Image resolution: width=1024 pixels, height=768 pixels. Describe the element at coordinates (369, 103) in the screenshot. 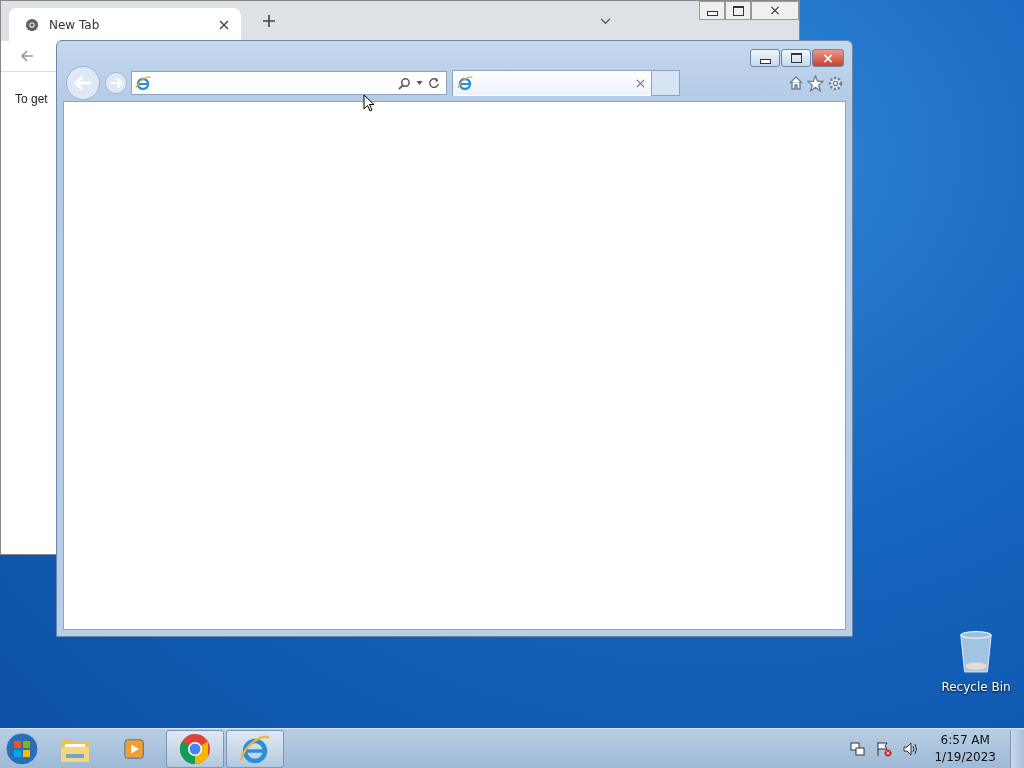

I see `mouse-cursor-icon` at that location.